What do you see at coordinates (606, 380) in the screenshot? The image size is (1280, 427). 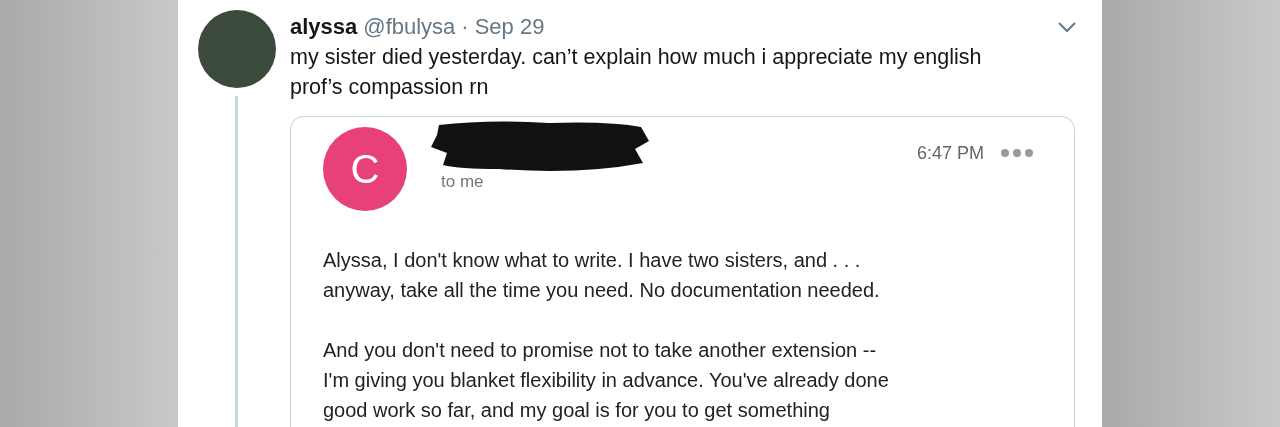 I see `email-paragraph: And you don't need to promise not to take another extension -- I'm giving you blanket flexibility in advance. You've already done good work so far, and my goal is for you to get something` at bounding box center [606, 380].